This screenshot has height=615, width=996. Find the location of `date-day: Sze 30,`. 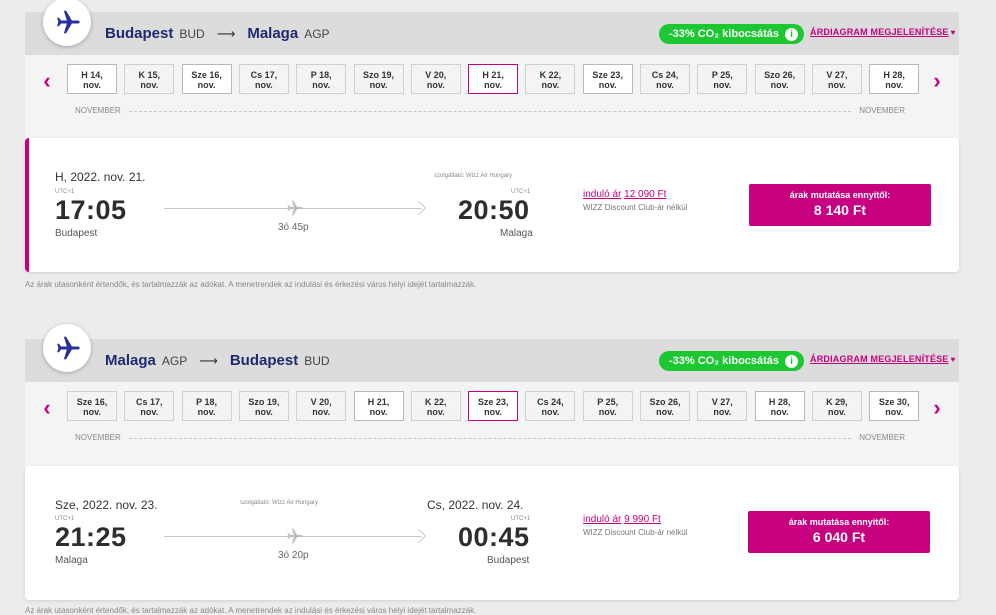

date-day: Sze 30, is located at coordinates (894, 402).